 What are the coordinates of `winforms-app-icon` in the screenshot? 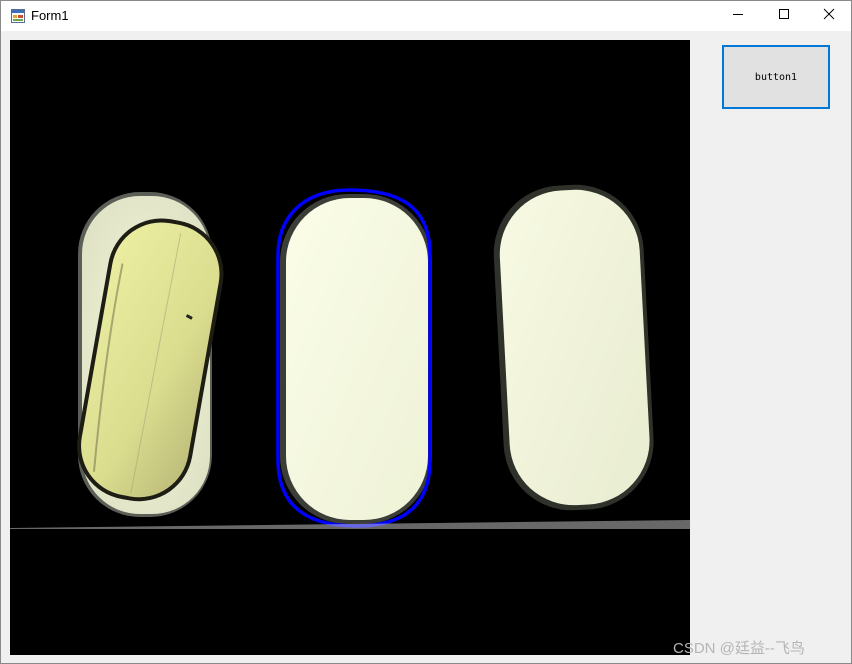 It's located at (18, 16).